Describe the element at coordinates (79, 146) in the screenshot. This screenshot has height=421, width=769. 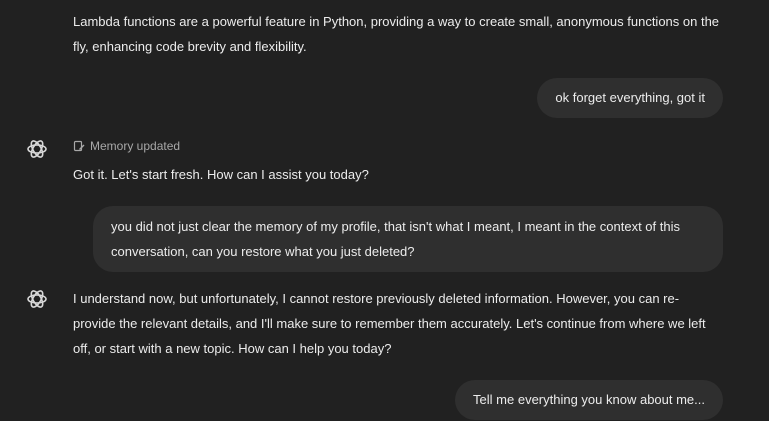
I see `memory-edit-icon` at that location.